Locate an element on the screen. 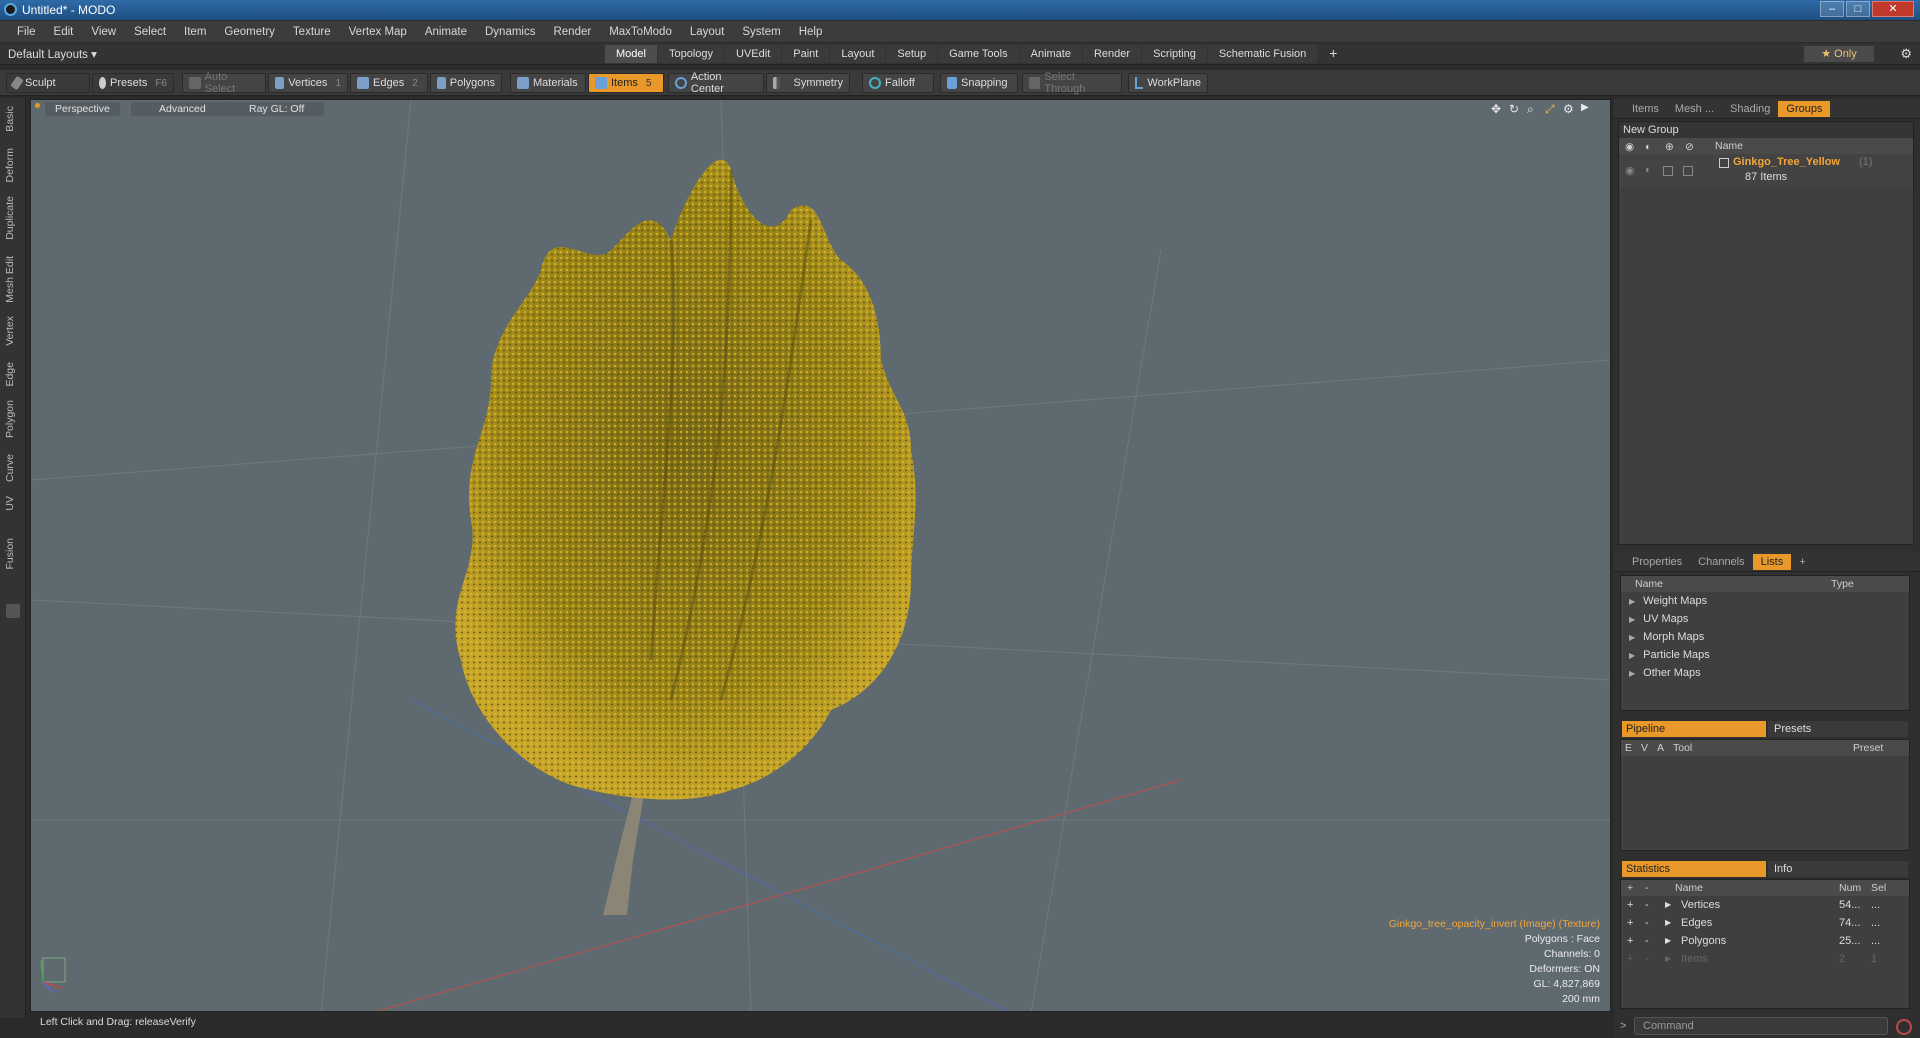 This screenshot has width=1920, height=1038. tab-shading: Shading is located at coordinates (1750, 109).